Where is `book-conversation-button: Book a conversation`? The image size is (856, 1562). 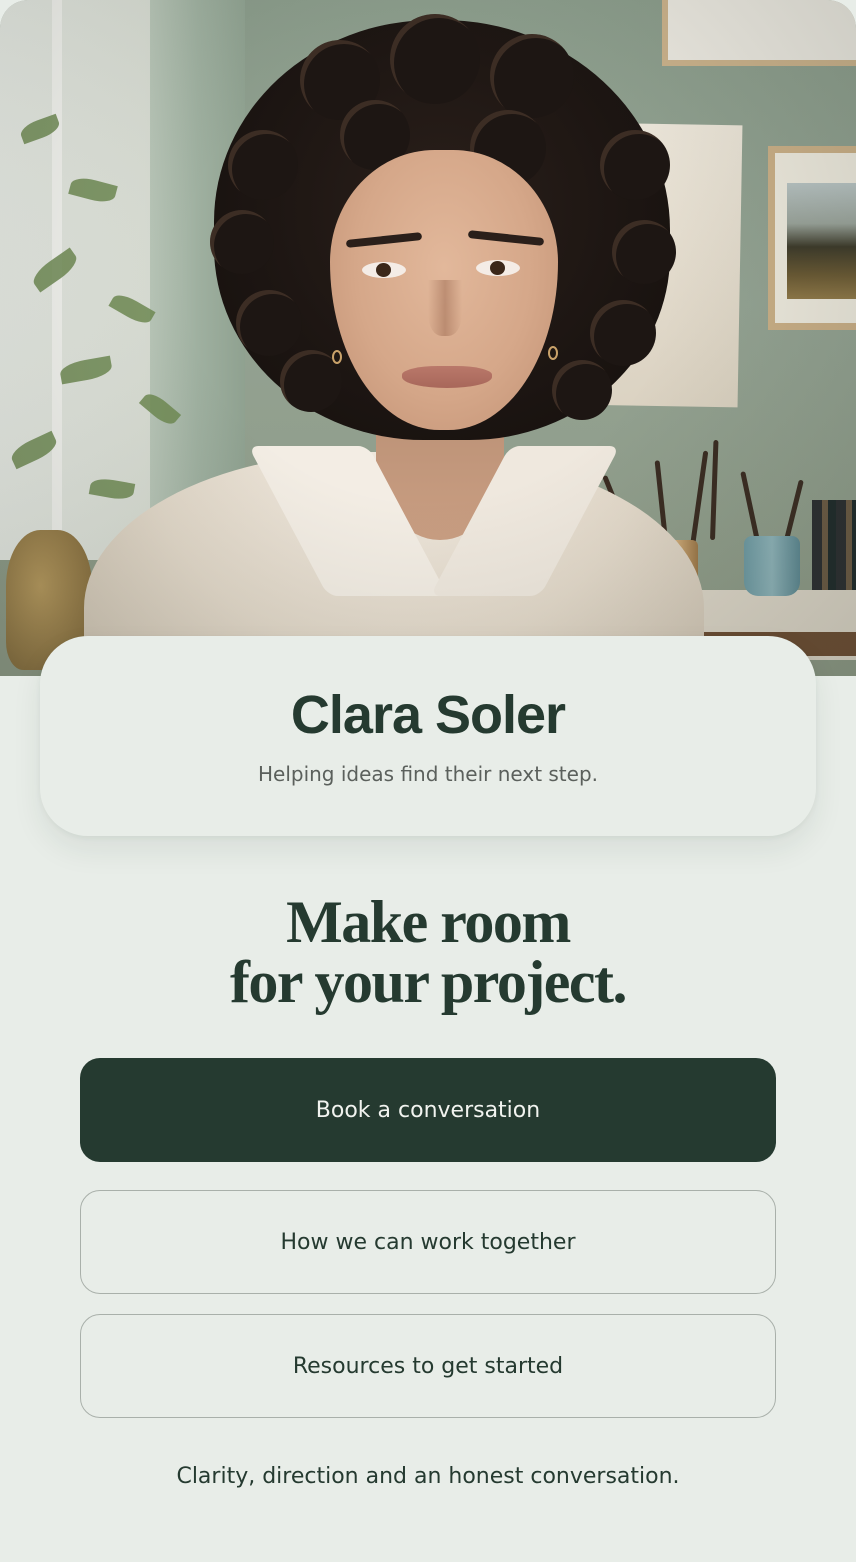 book-conversation-button: Book a conversation is located at coordinates (428, 1110).